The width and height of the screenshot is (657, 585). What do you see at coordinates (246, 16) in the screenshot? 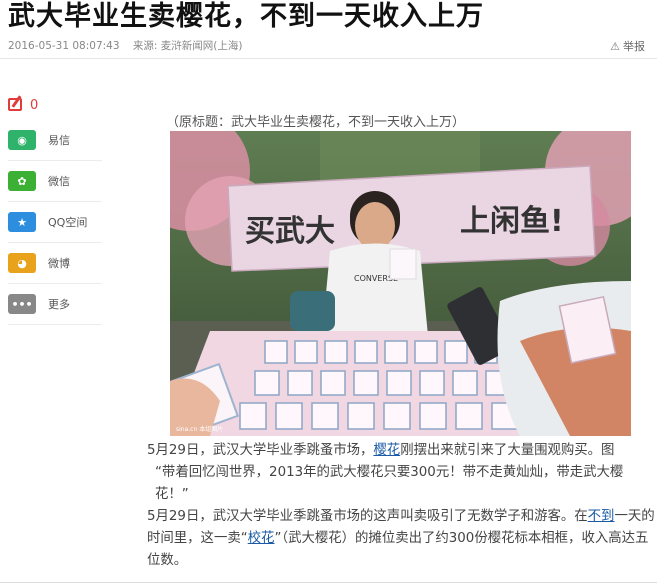
I see `article-title: 武大毕业生卖樱花，不到一天收入上万` at bounding box center [246, 16].